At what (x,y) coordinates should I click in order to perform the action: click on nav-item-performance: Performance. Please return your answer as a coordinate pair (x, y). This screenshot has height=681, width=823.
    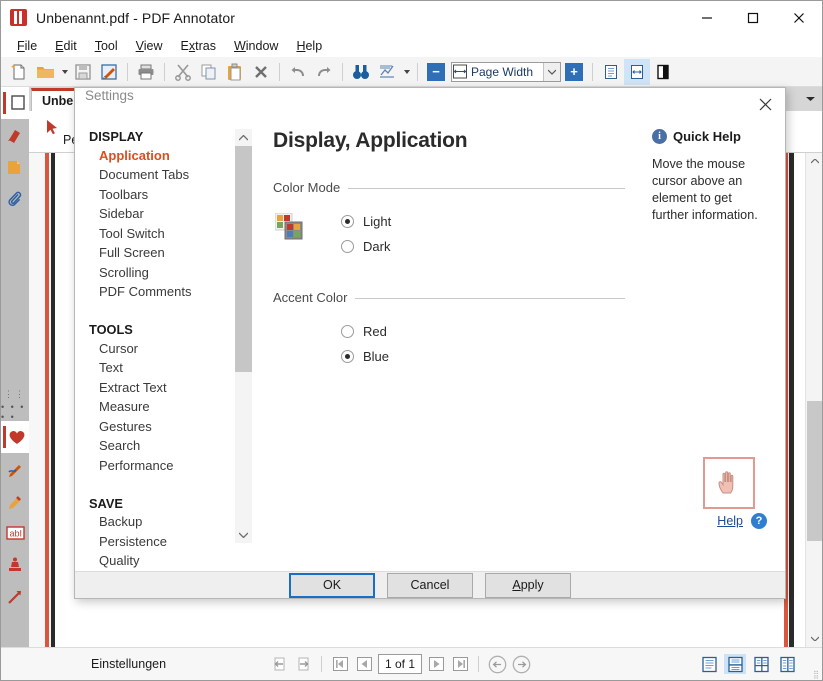
    Looking at the image, I should click on (162, 466).